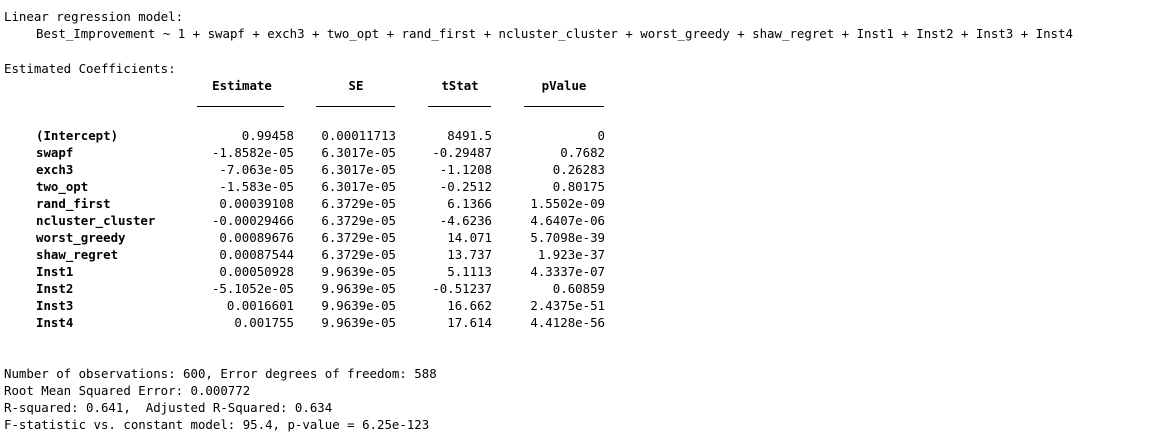 The width and height of the screenshot is (1160, 435). I want to click on header-se: SE, so click(356, 85).